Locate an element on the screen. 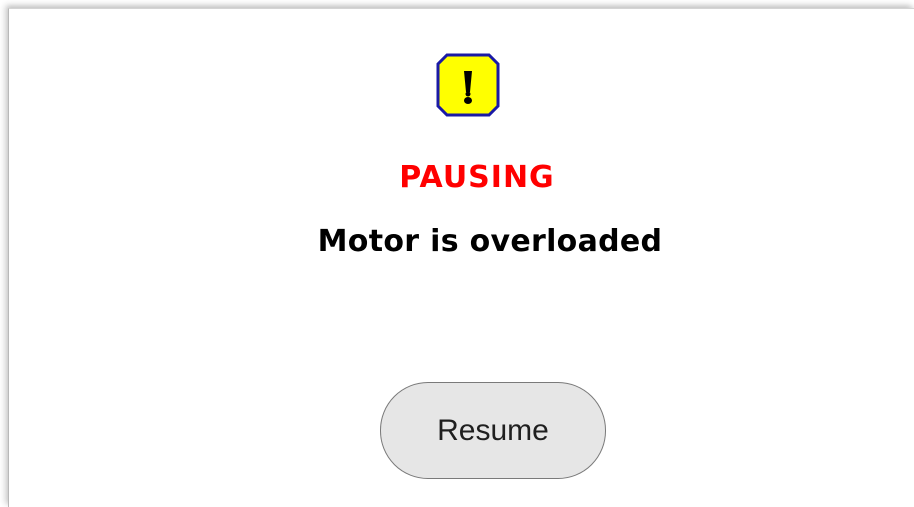 Image resolution: width=914 pixels, height=507 pixels. warning-exclamation-icon is located at coordinates (468, 85).